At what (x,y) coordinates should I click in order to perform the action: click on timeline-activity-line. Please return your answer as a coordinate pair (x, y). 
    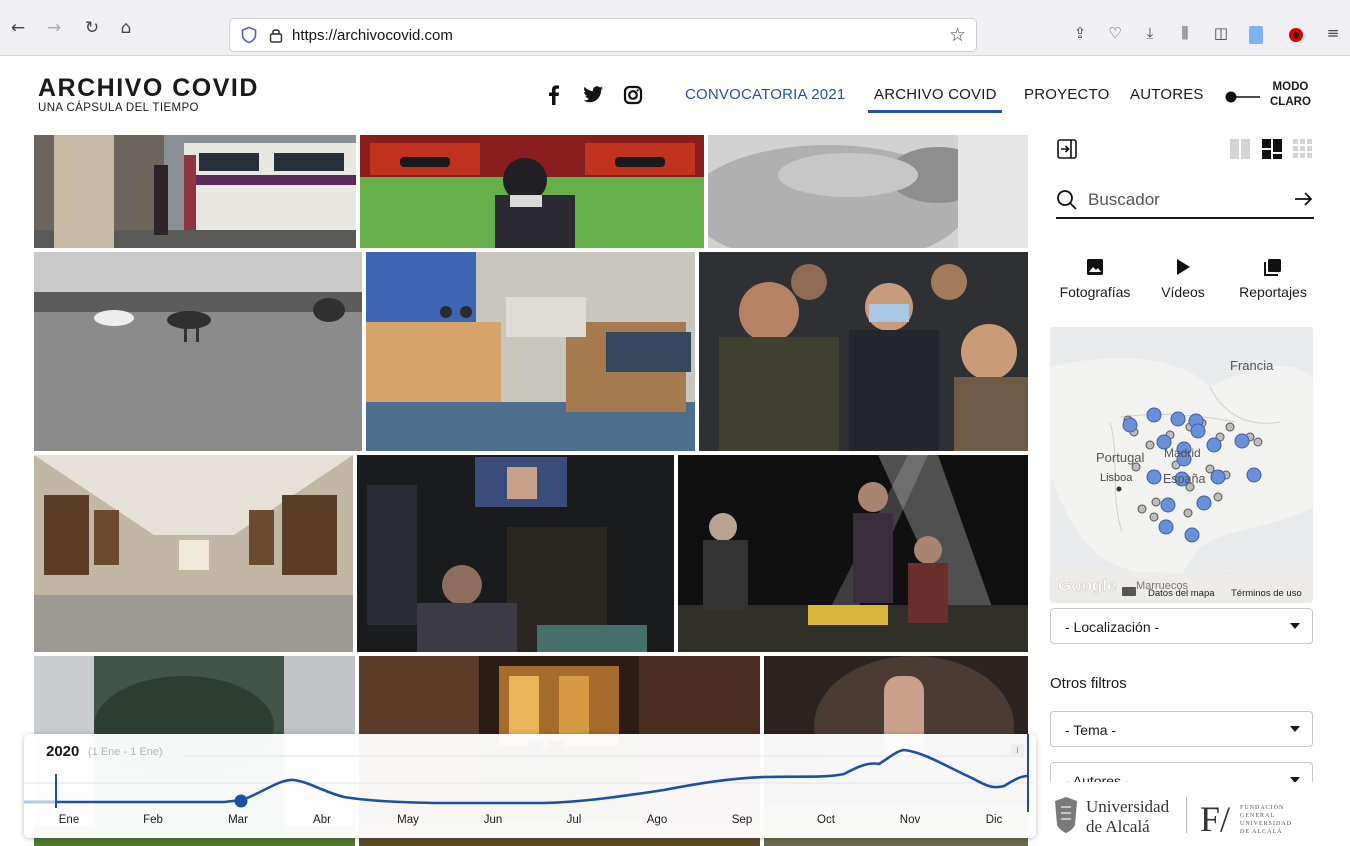
    Looking at the image, I should click on (542, 776).